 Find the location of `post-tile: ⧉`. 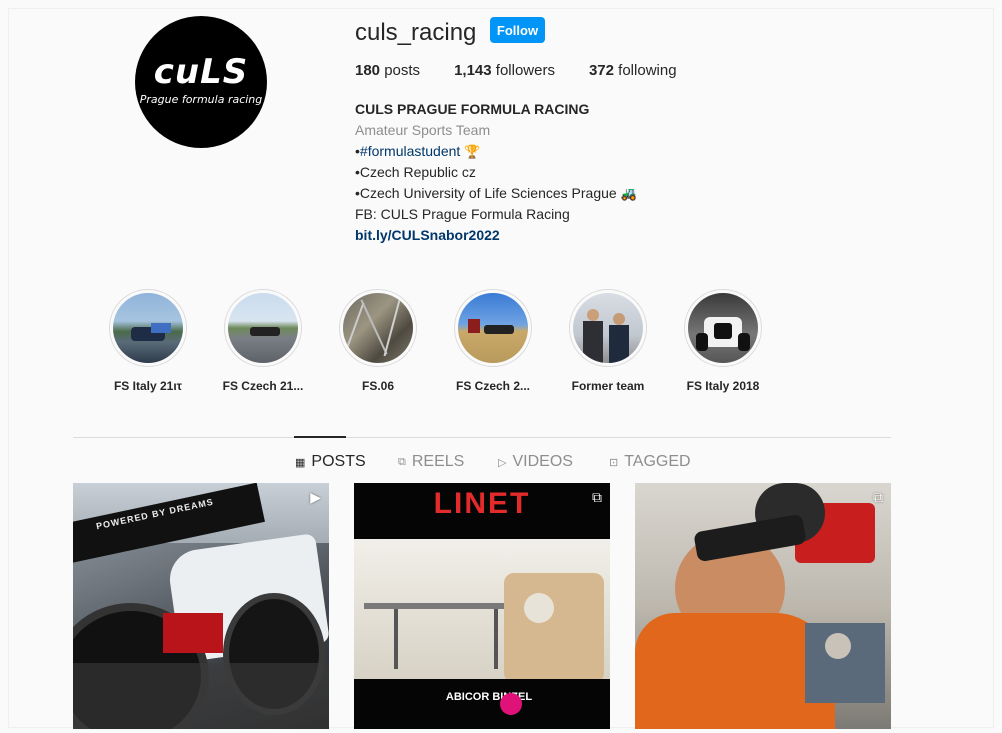

post-tile: ⧉ is located at coordinates (763, 606).